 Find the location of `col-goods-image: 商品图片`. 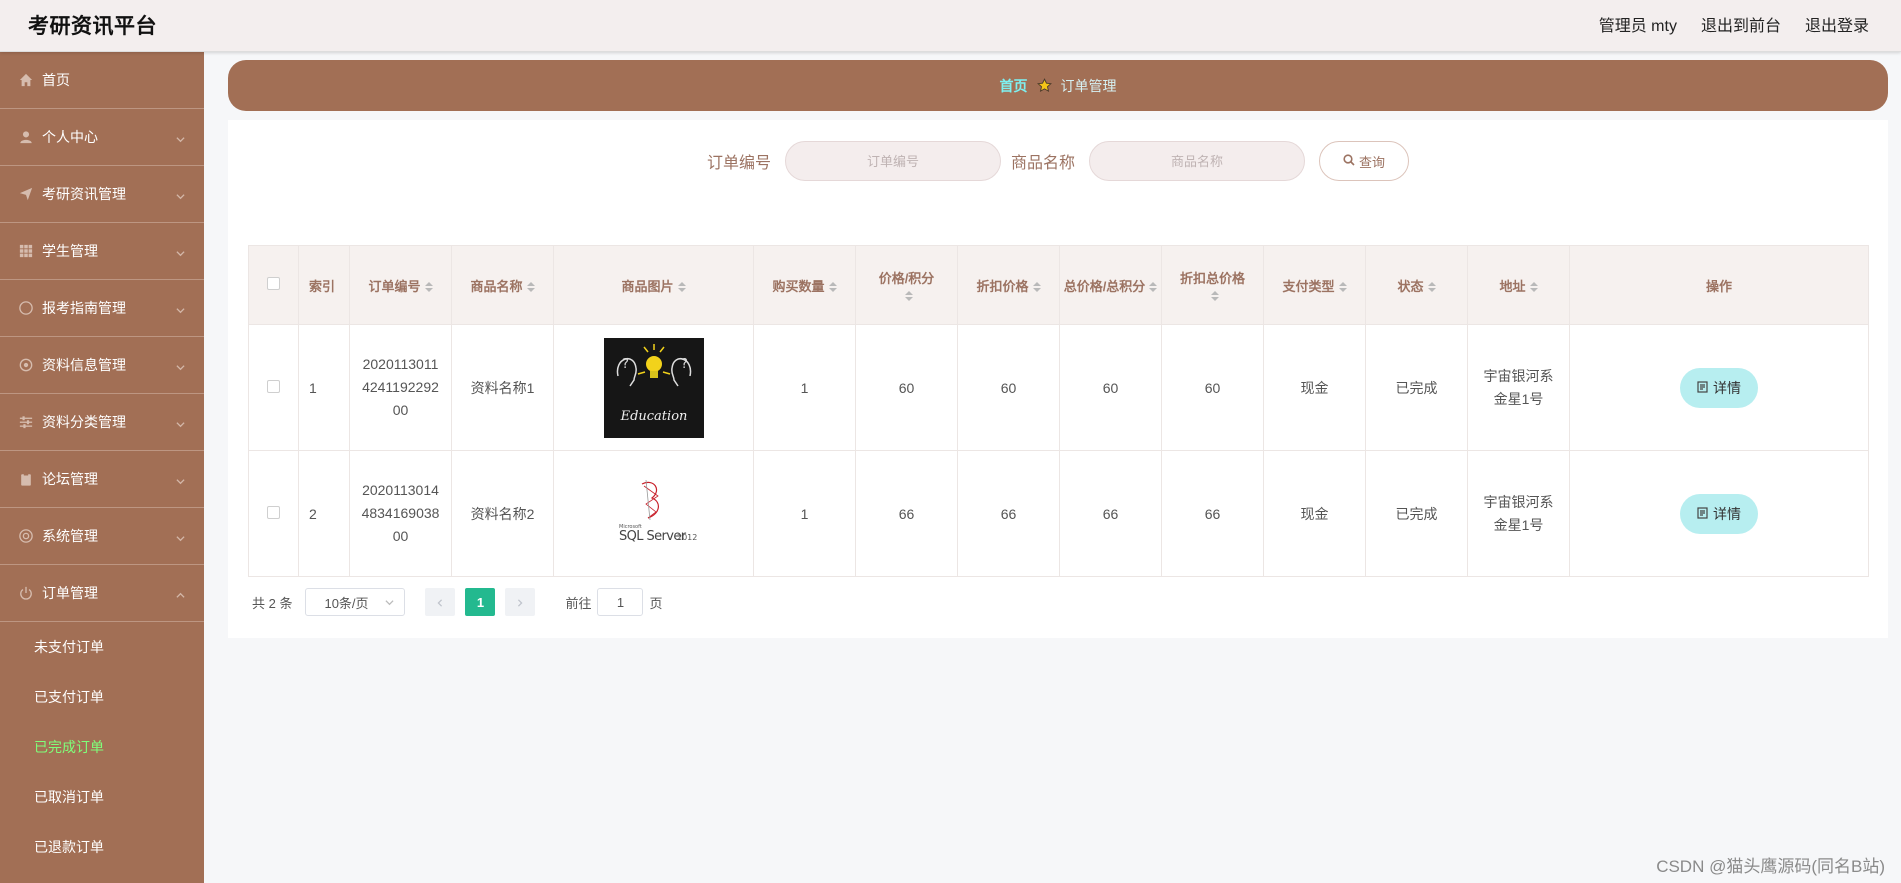

col-goods-image: 商品图片 is located at coordinates (653, 285).